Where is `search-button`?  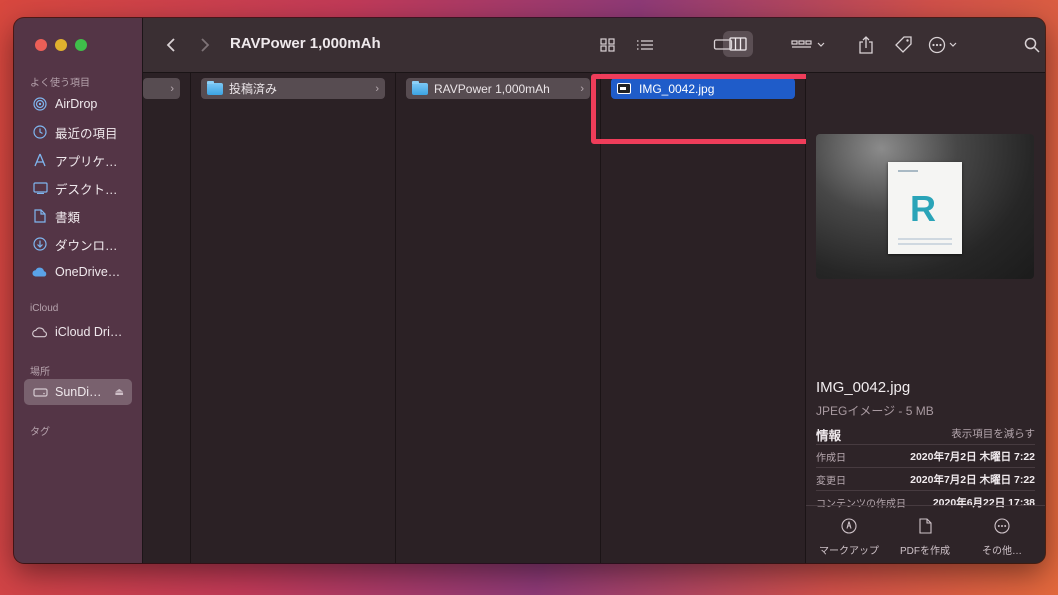 search-button is located at coordinates (1032, 45).